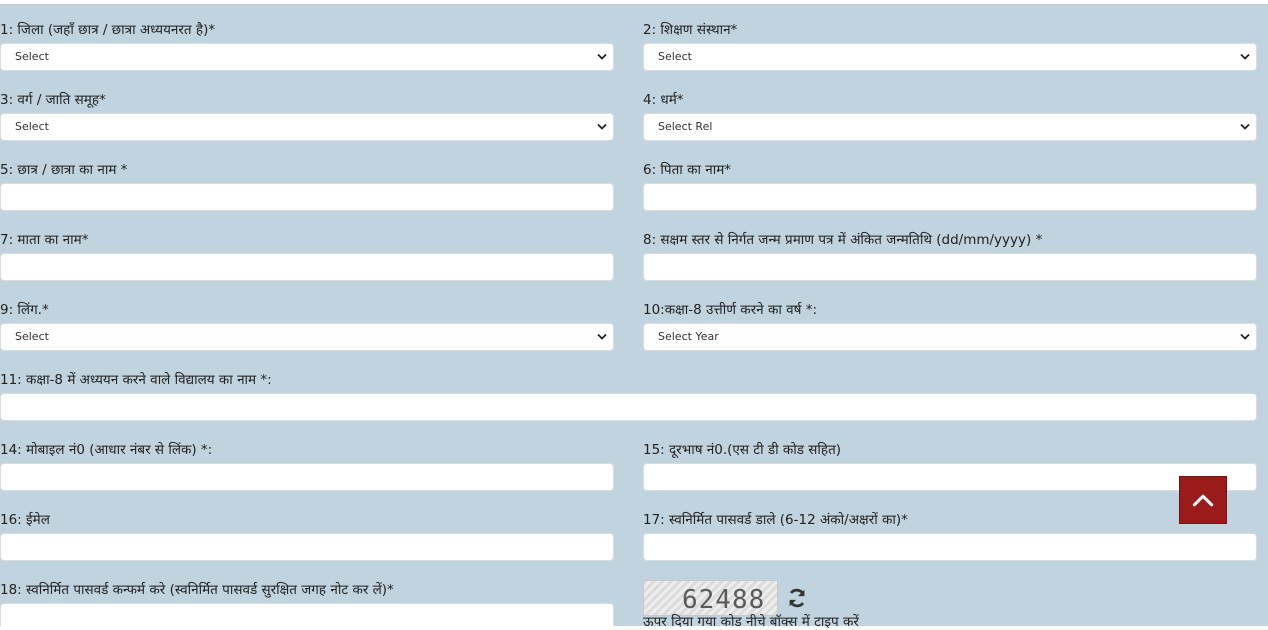  I want to click on password-input, so click(950, 547).